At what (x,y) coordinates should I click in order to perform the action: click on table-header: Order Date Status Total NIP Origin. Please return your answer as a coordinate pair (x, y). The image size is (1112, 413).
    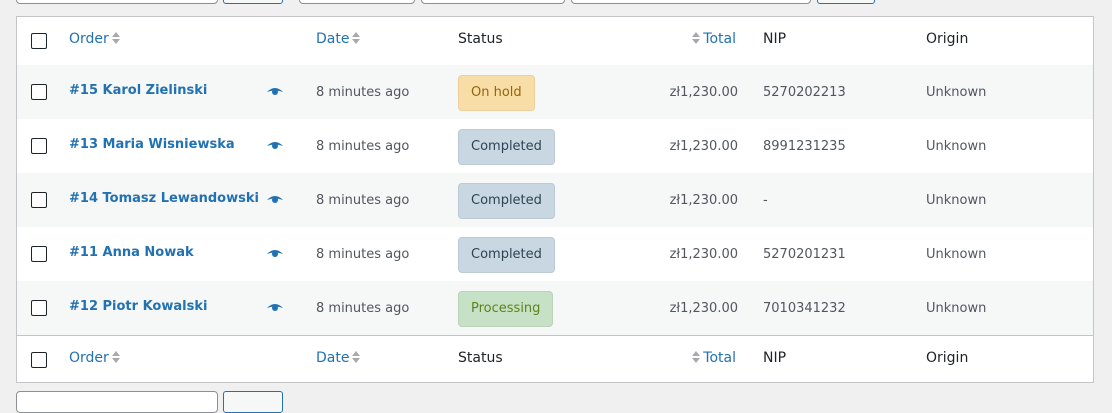
    Looking at the image, I should click on (555, 41).